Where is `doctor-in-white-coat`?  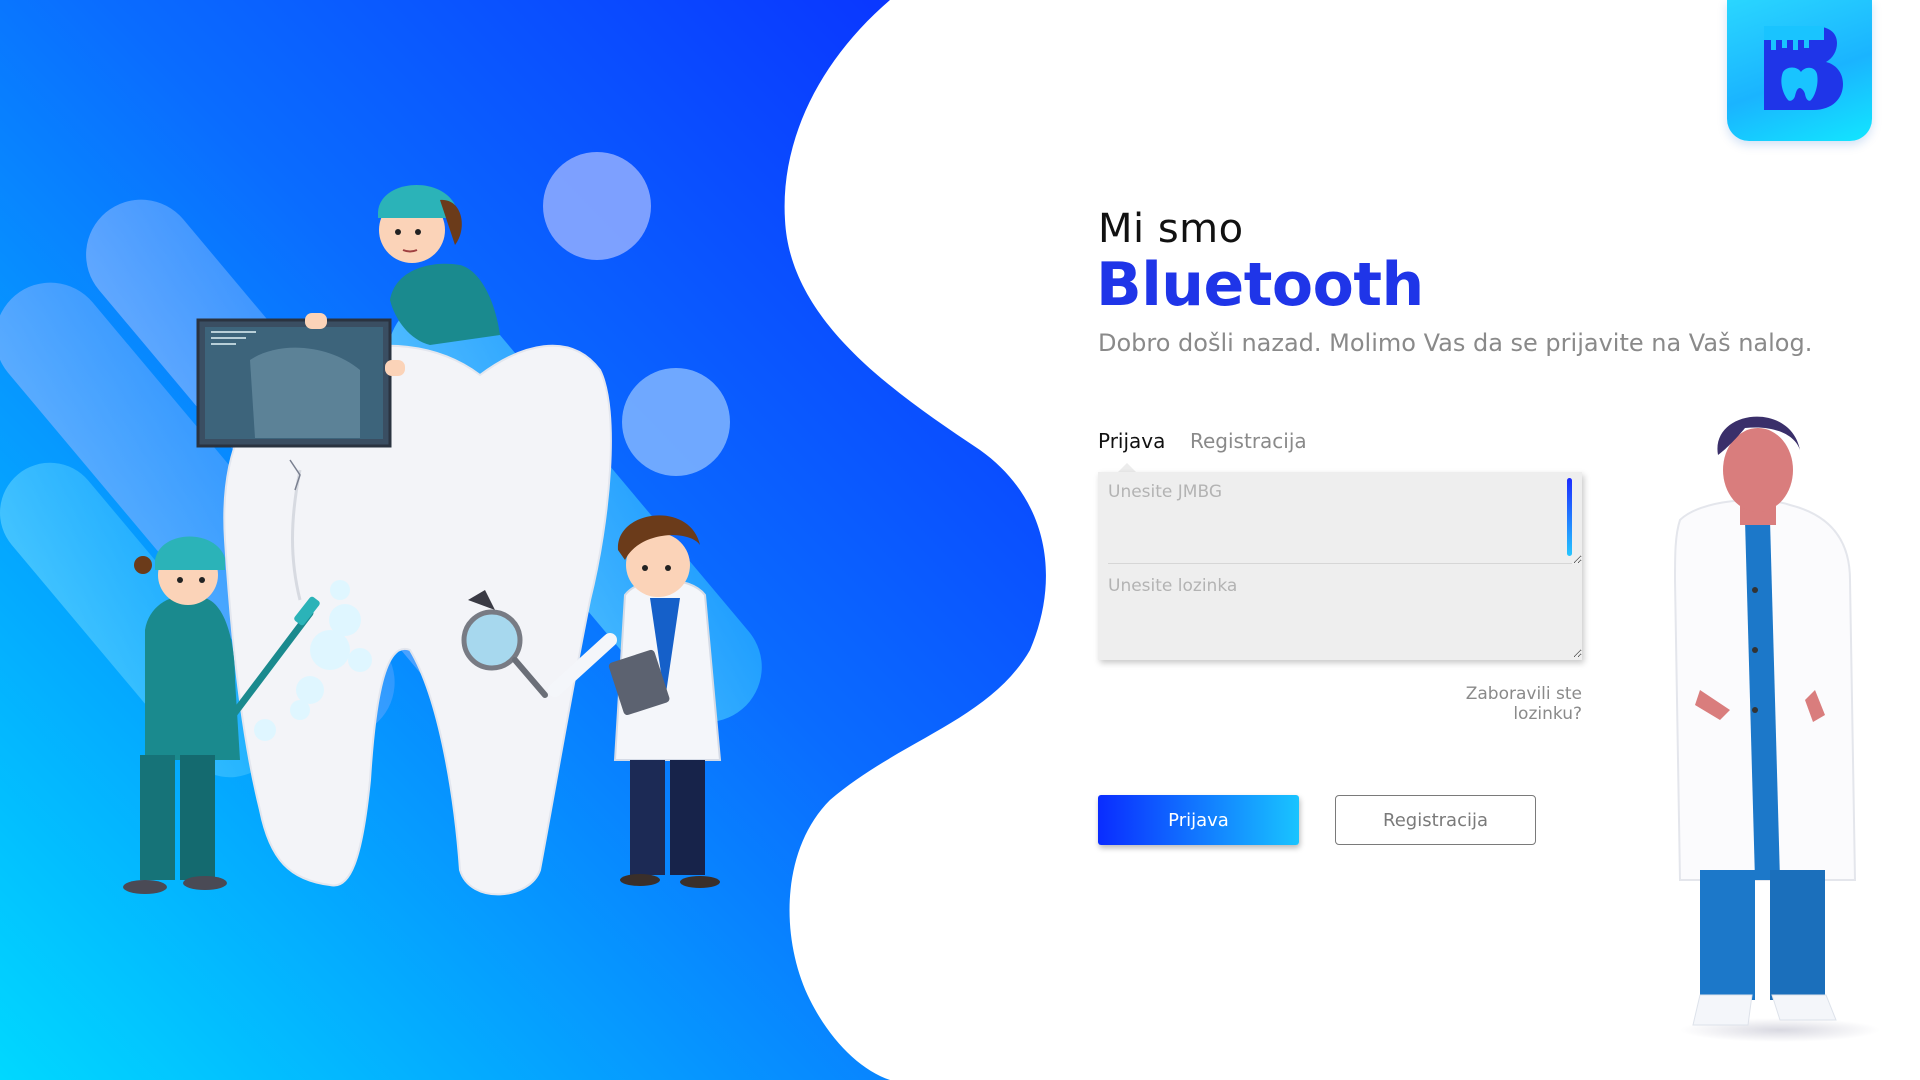 doctor-in-white-coat is located at coordinates (1776, 729).